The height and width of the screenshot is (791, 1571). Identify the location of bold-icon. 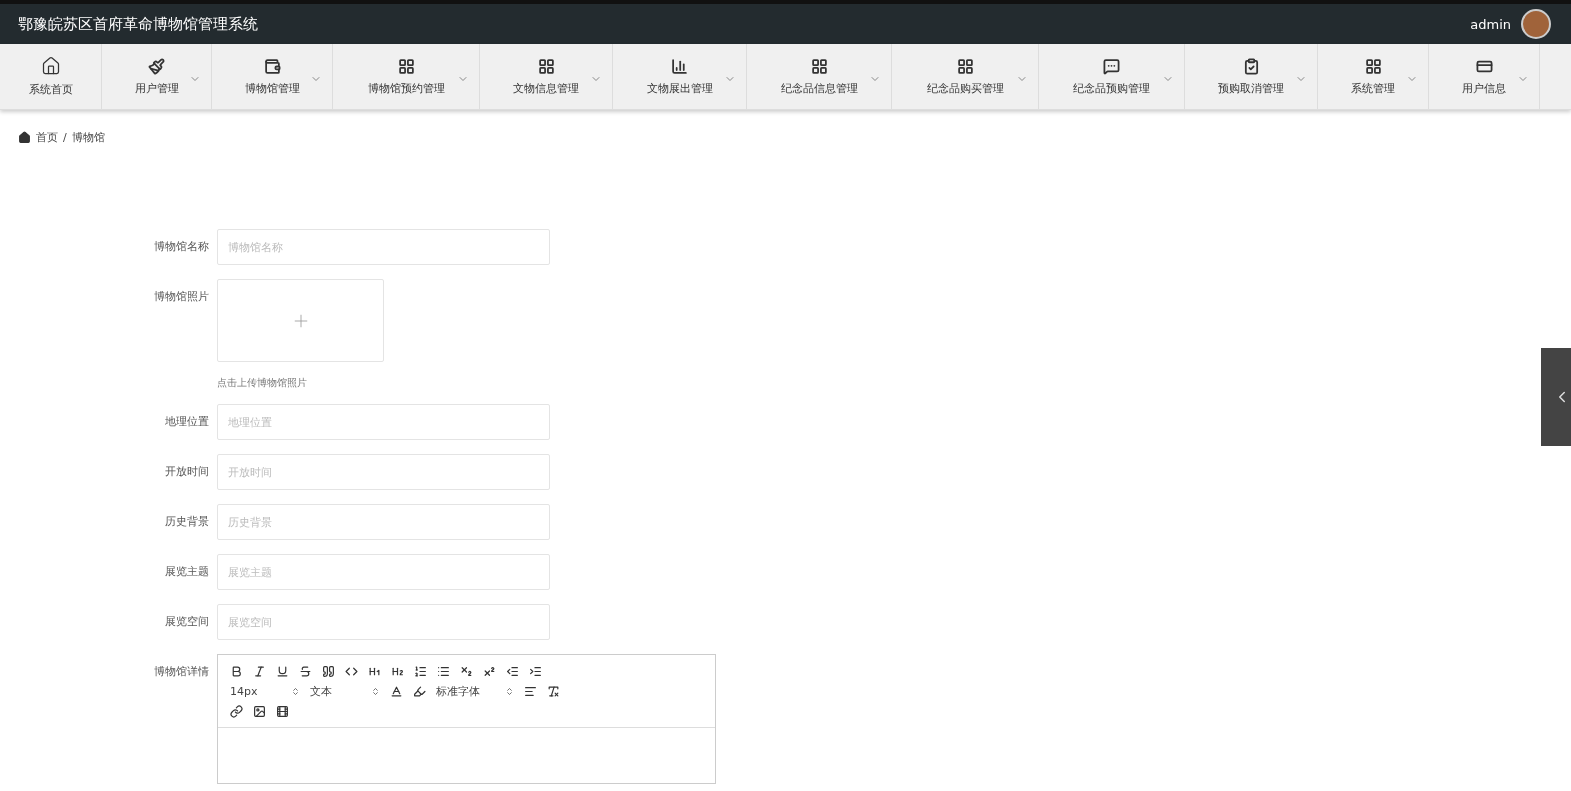
(236, 671).